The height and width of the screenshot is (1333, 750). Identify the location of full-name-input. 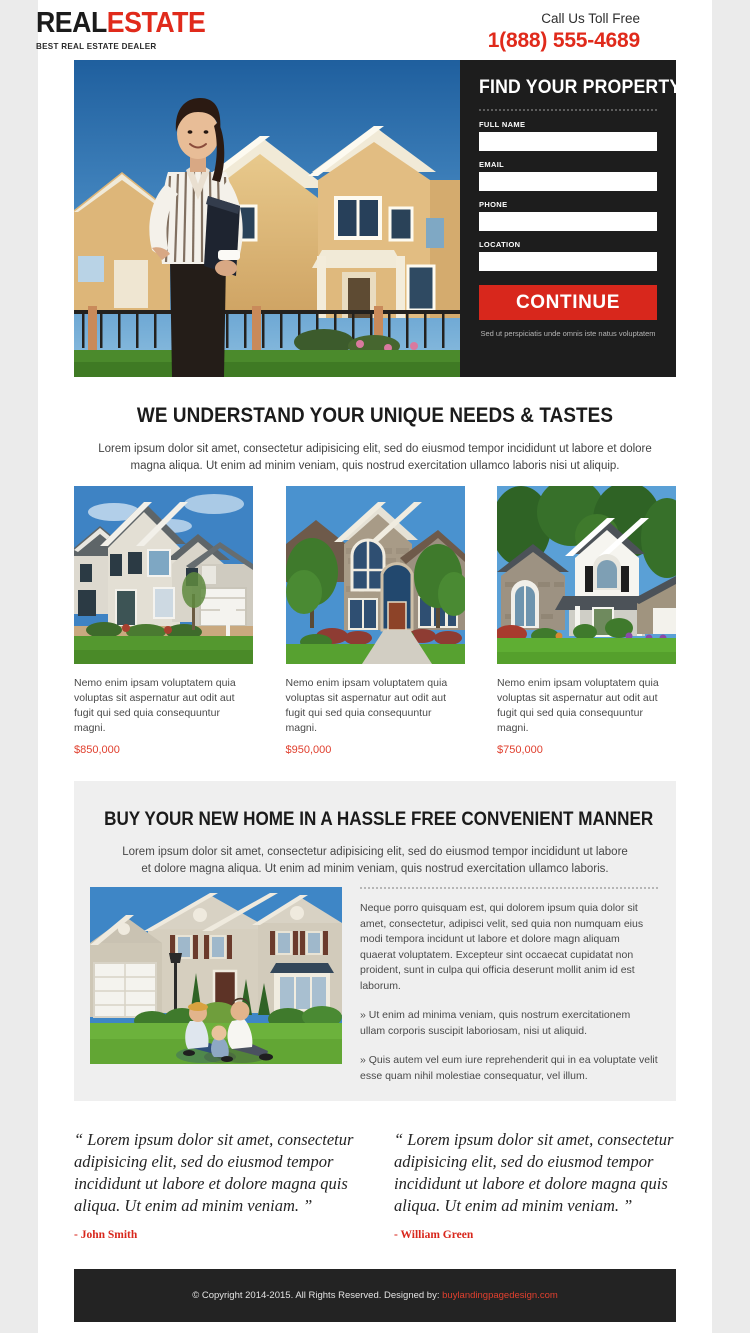
(568, 141).